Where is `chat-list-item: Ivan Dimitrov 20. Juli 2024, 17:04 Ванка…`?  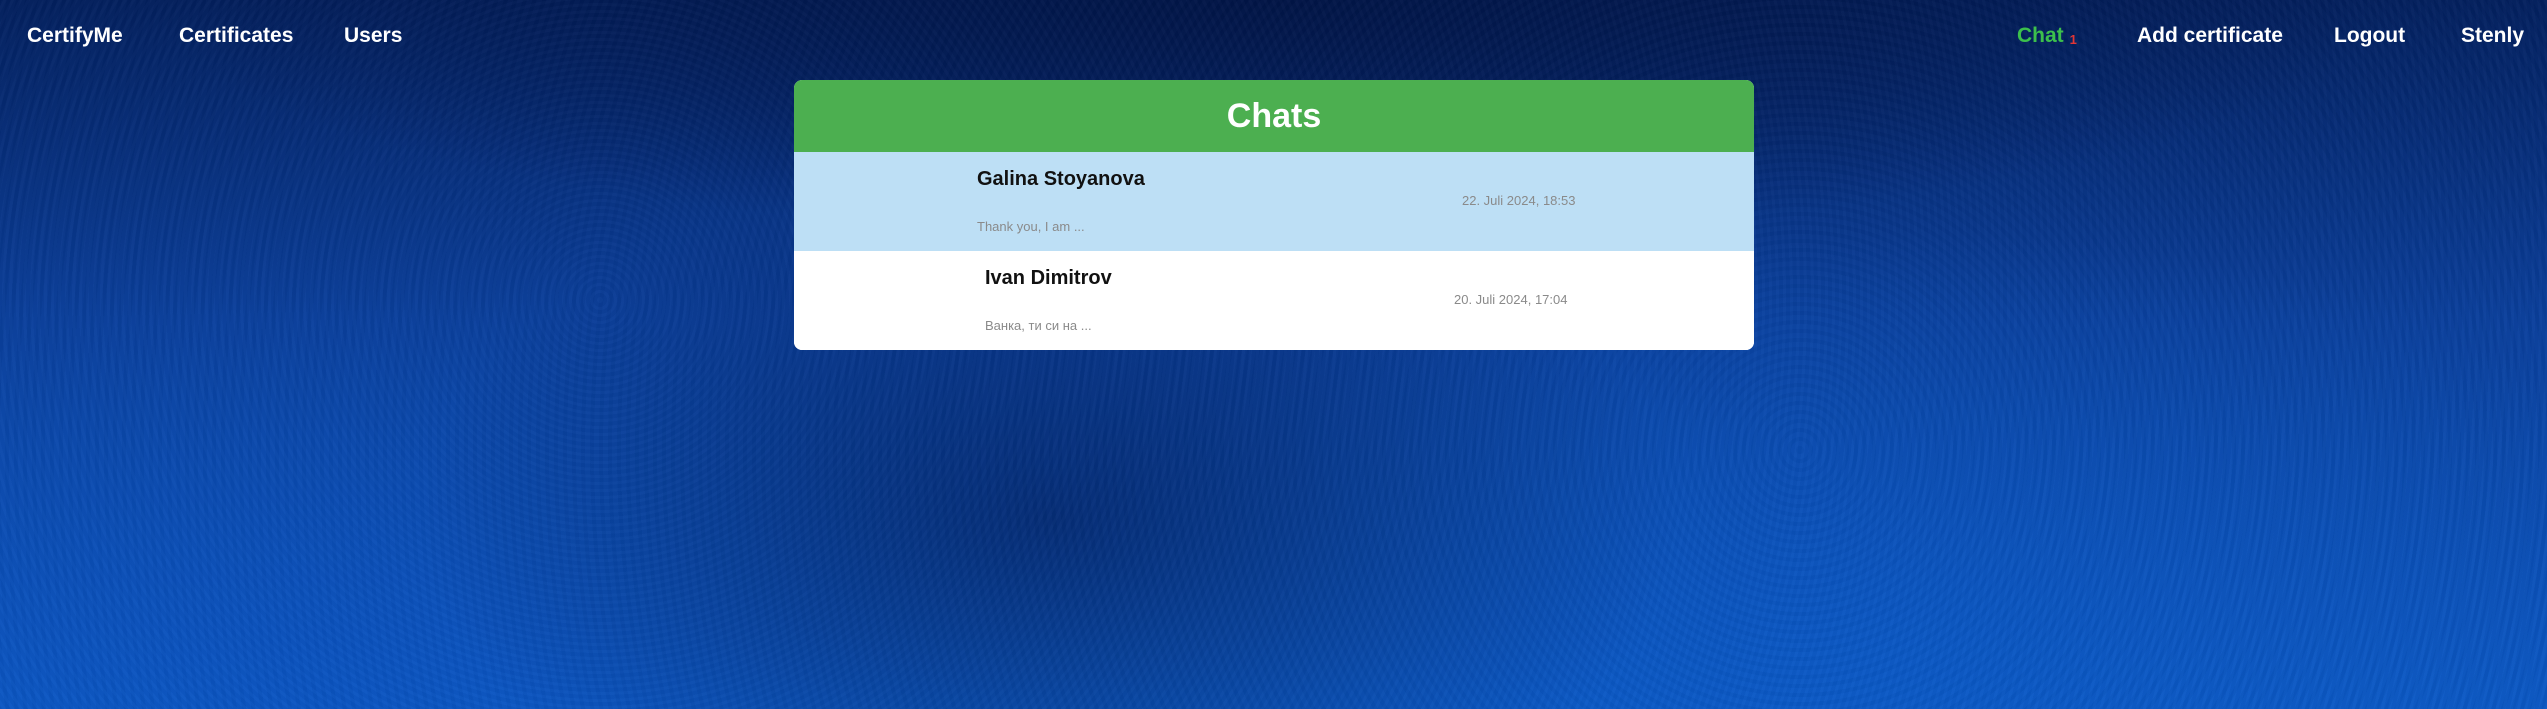 chat-list-item: Ivan Dimitrov 20. Juli 2024, 17:04 Ванка… is located at coordinates (1274, 300).